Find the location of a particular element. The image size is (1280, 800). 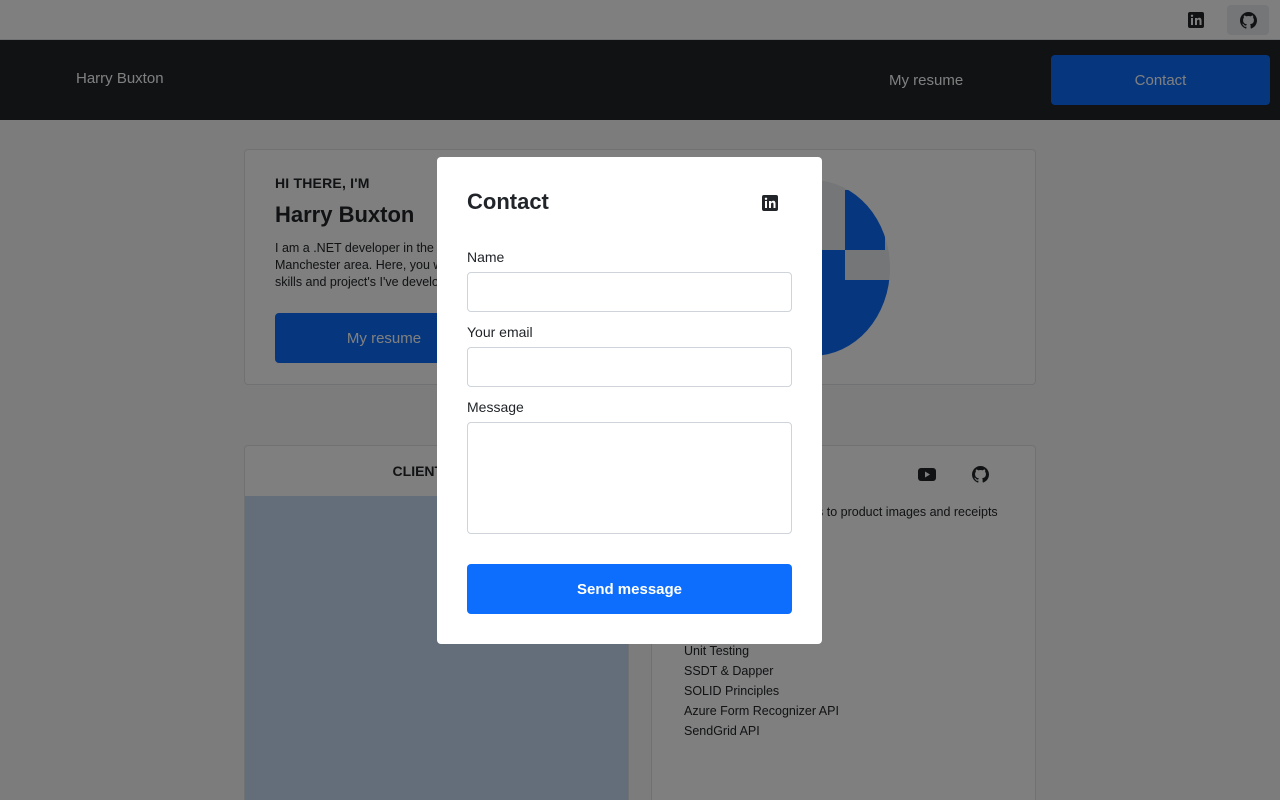

name-field is located at coordinates (629, 292).